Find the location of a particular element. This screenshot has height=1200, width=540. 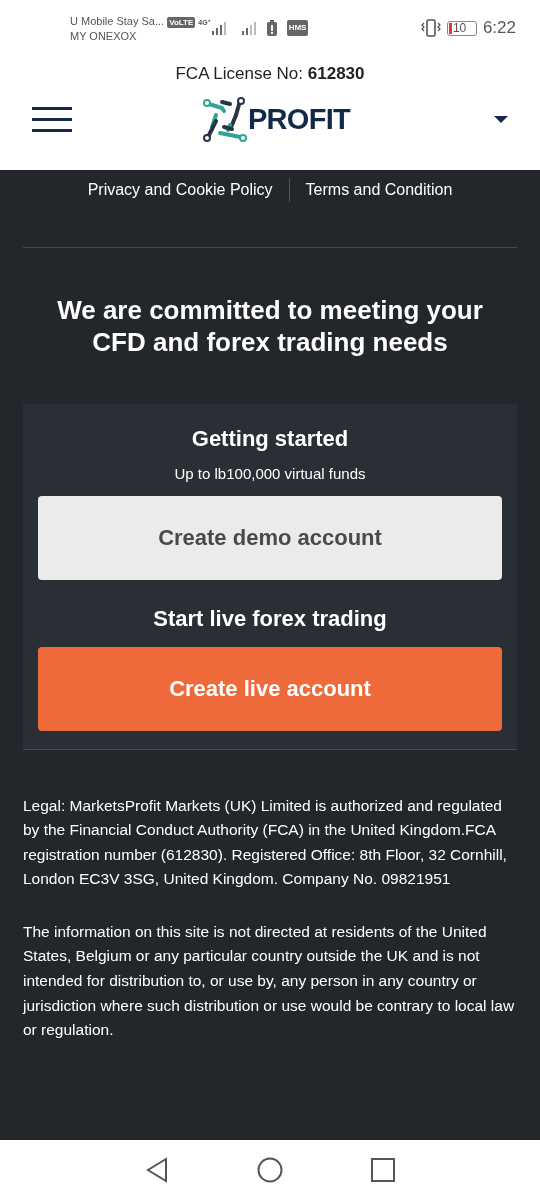

dropdown-caret-icon is located at coordinates (501, 119).